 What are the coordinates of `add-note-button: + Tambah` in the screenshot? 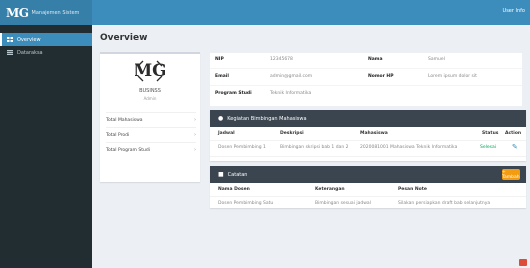 It's located at (511, 174).